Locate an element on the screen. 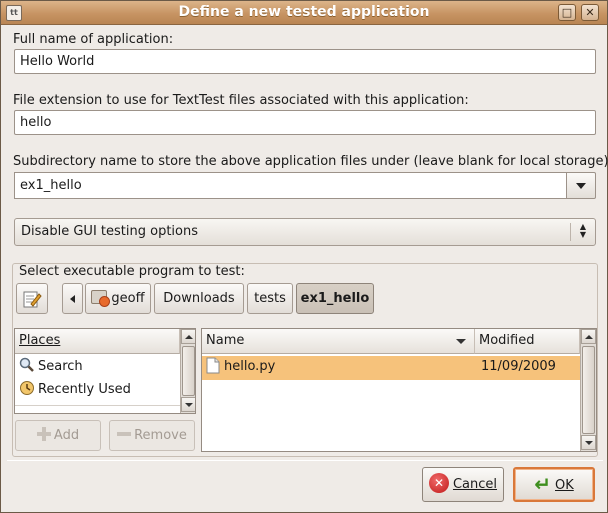 The height and width of the screenshot is (513, 608). file-name: hello.py is located at coordinates (250, 366).